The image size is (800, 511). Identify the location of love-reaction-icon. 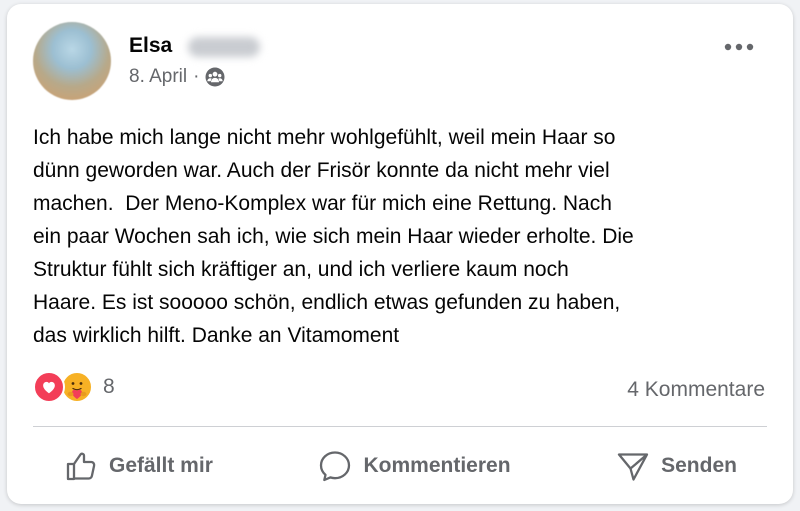
(49, 387).